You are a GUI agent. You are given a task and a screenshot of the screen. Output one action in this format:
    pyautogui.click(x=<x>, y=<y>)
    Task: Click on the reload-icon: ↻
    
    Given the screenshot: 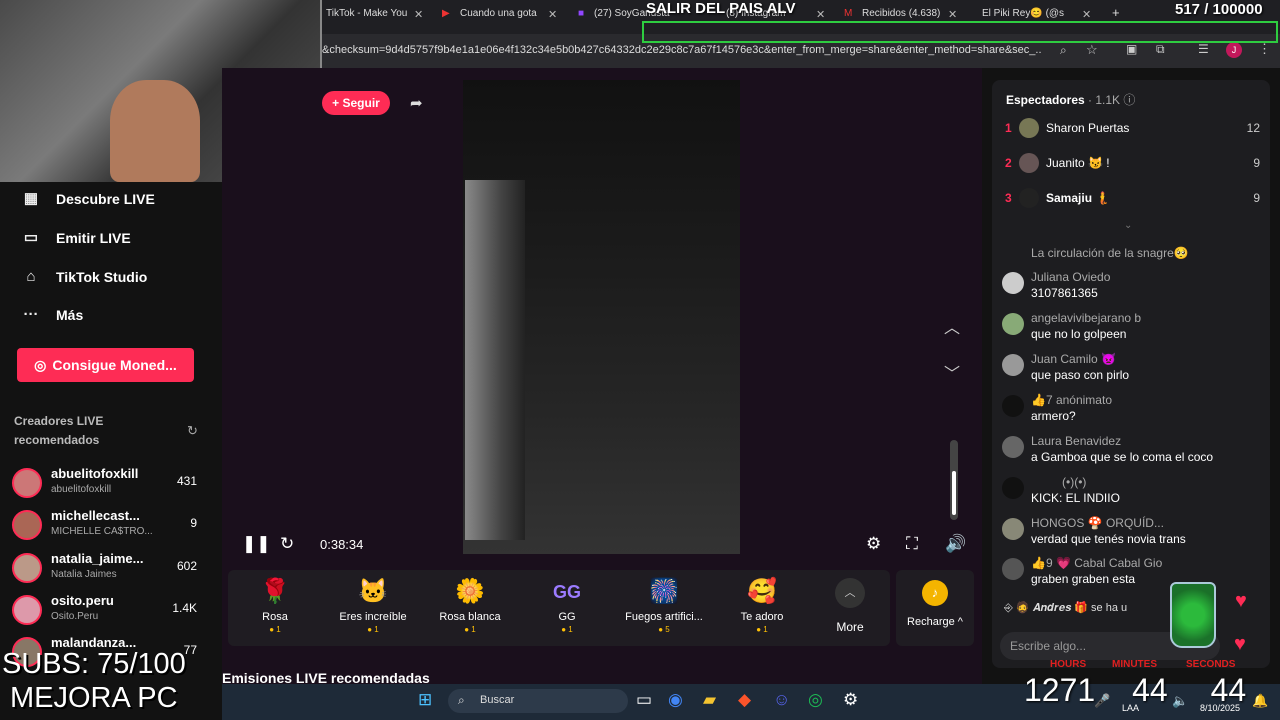 What is the action you would take?
    pyautogui.click(x=287, y=544)
    